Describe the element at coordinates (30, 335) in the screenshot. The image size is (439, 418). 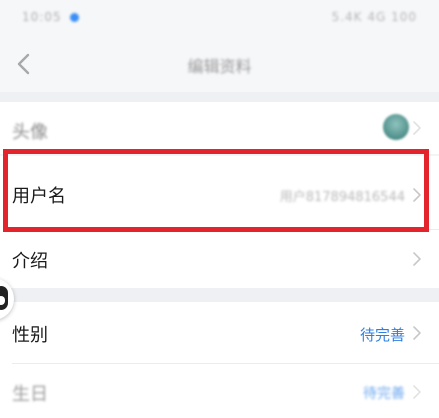
I see `gender-label: 性别` at that location.